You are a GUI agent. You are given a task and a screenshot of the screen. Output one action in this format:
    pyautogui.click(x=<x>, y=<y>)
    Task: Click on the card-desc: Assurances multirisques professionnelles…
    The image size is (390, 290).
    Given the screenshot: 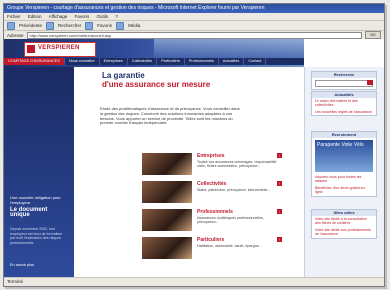 What is the action you would take?
    pyautogui.click(x=230, y=220)
    